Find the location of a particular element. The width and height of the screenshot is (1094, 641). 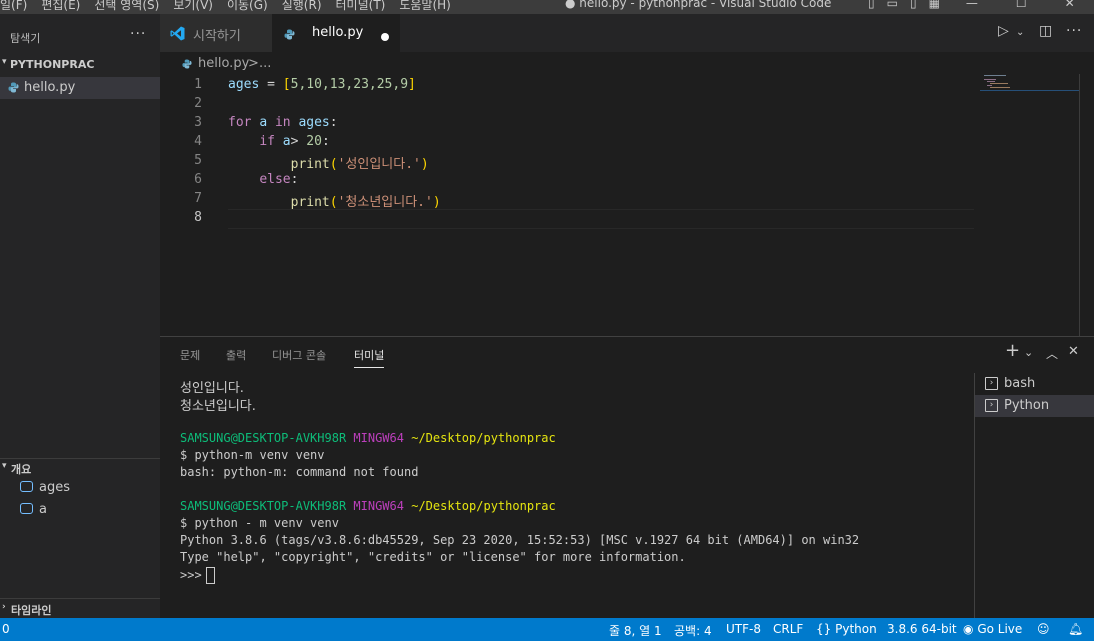

token-keyword: else is located at coordinates (275, 179).